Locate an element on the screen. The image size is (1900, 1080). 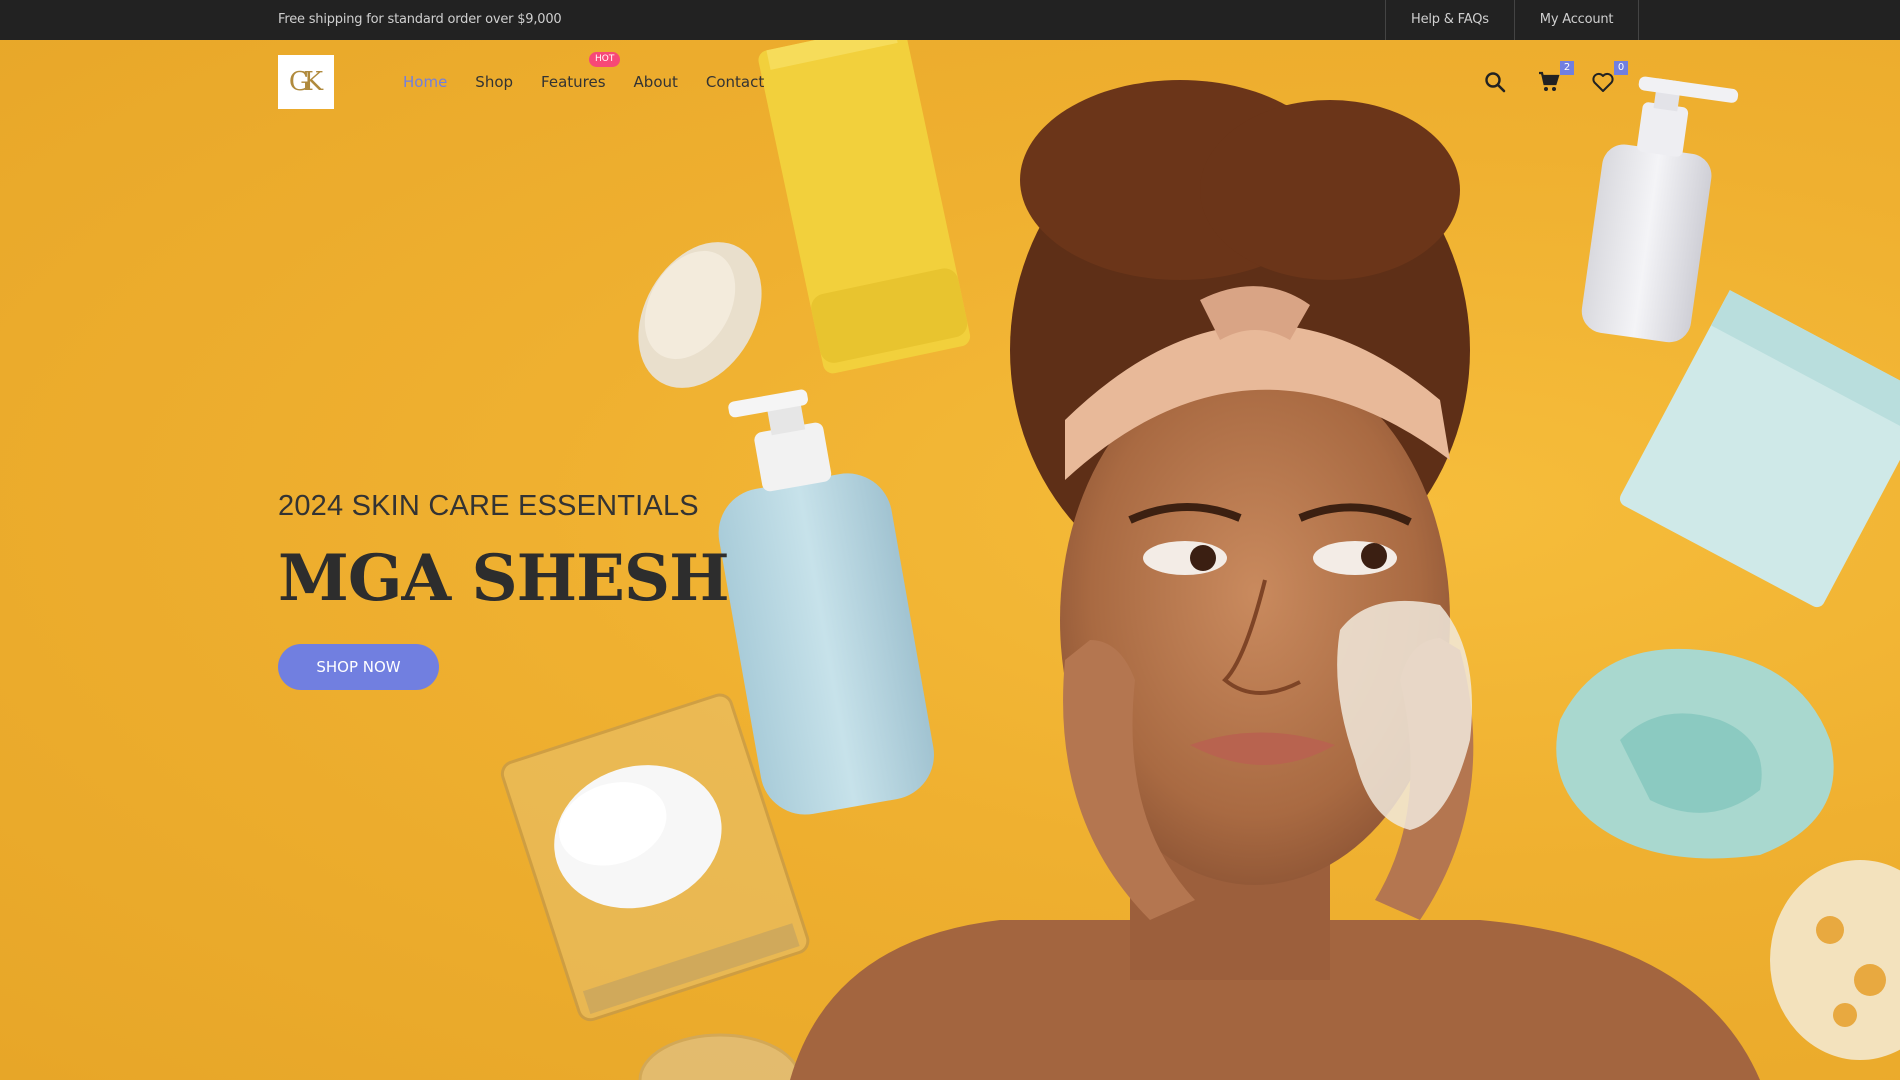
cart-count-badge: 2 is located at coordinates (1567, 68).